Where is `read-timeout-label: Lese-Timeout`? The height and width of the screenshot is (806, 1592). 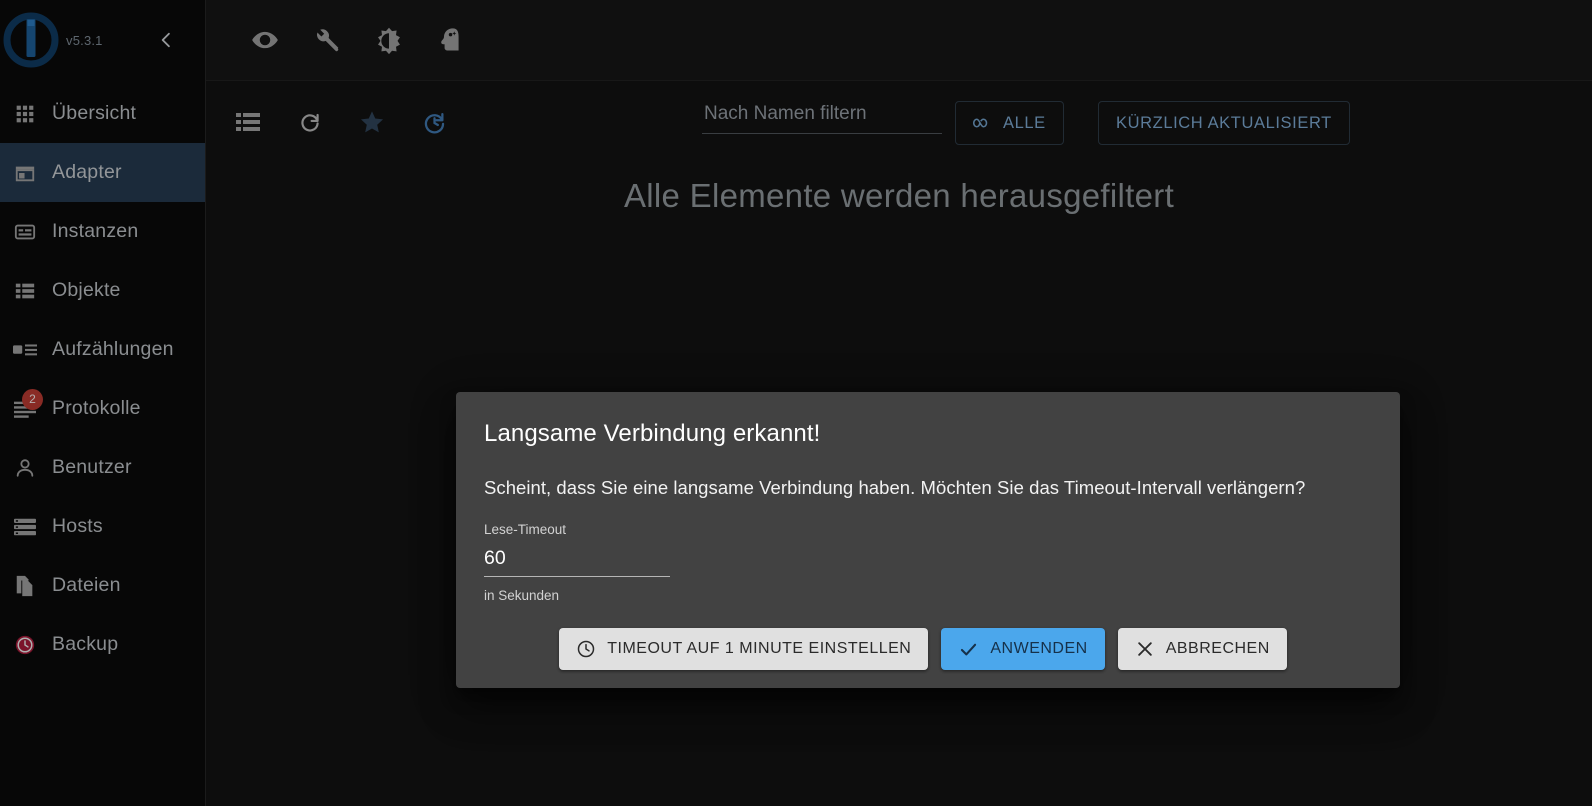
read-timeout-label: Lese-Timeout is located at coordinates (525, 529).